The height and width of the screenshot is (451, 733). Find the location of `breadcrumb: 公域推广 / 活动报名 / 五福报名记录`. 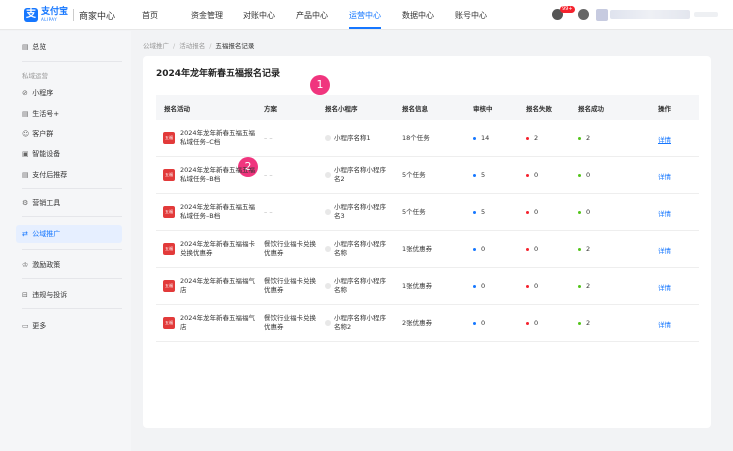

breadcrumb: 公域推广 / 活动报名 / 五福报名记录 is located at coordinates (198, 45).